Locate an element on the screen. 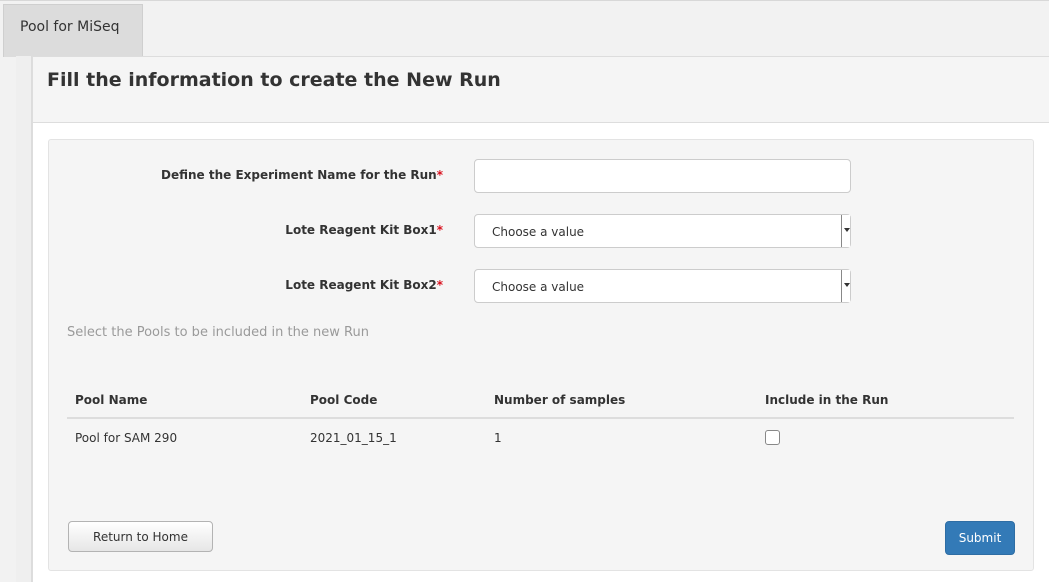  reagent-kit-box1-label: Lote Reagent Kit Box1* is located at coordinates (364, 230).